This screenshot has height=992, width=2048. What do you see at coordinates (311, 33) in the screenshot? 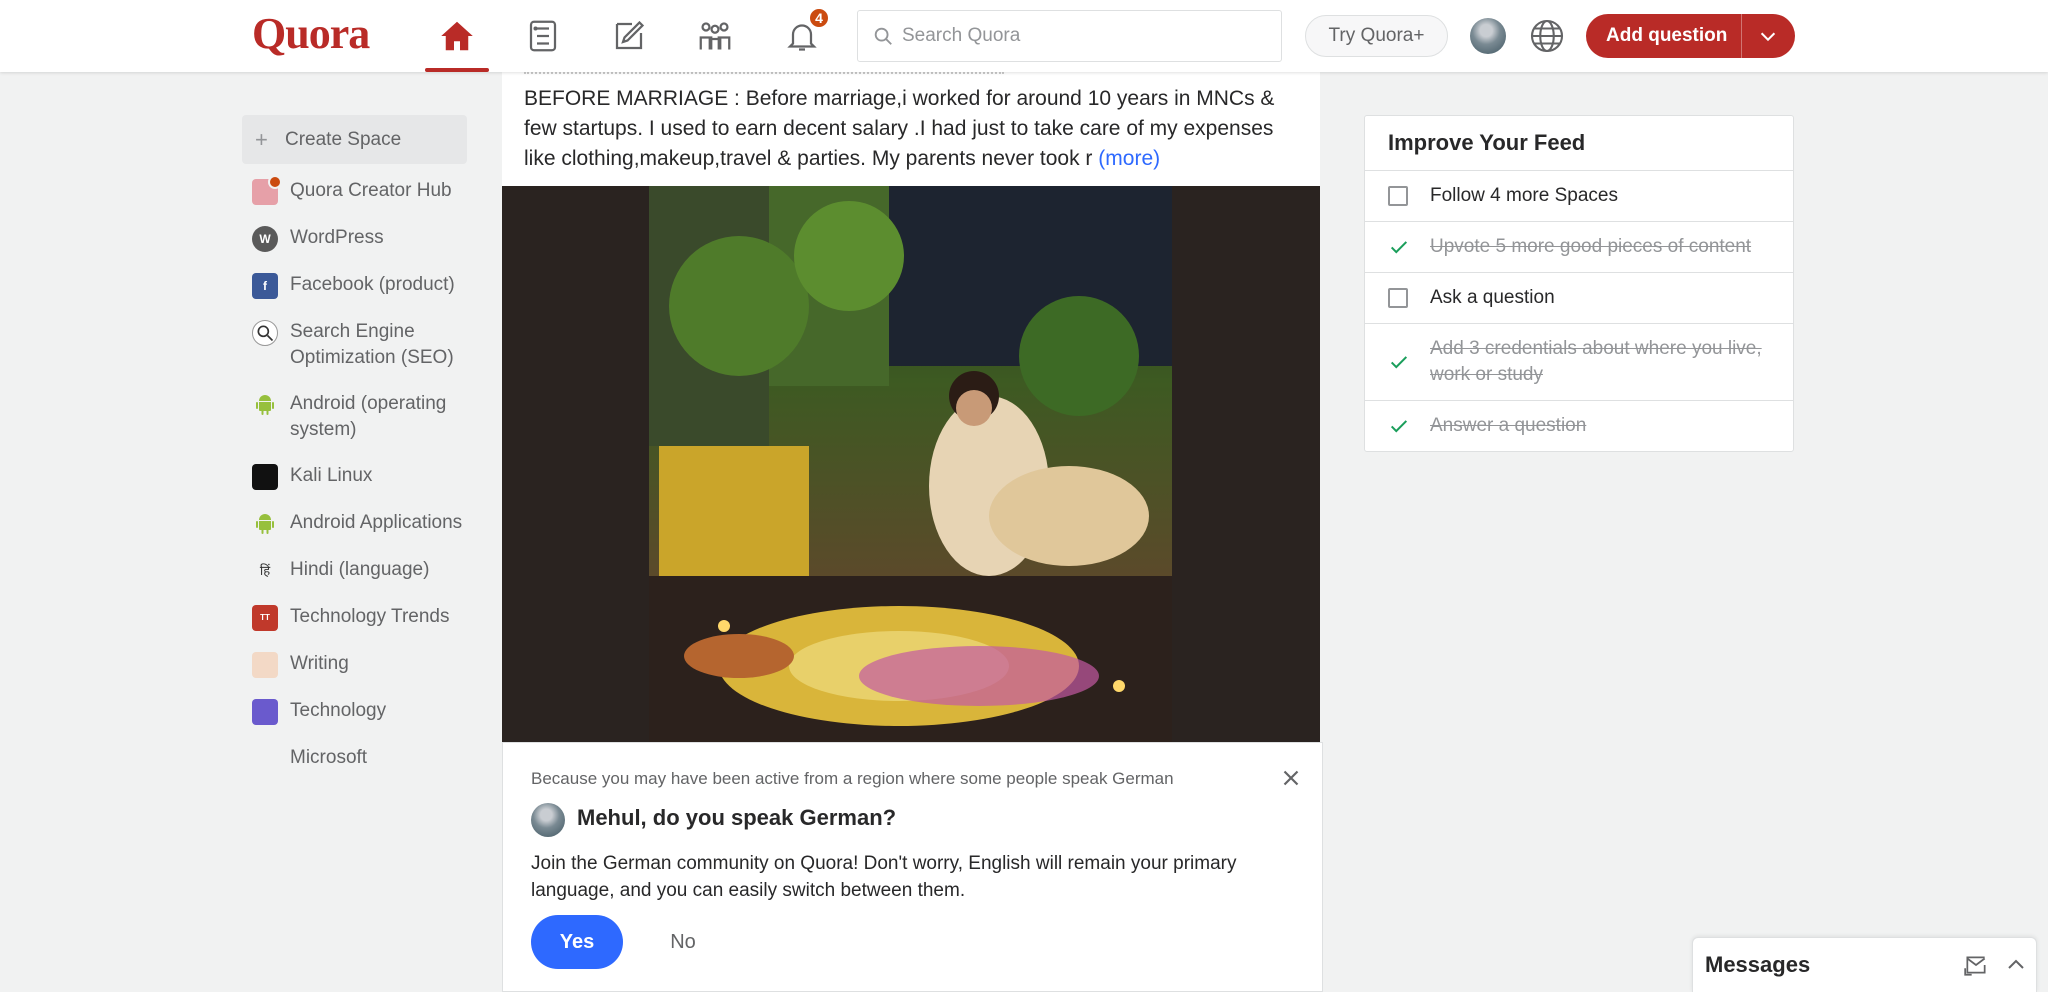
I see `quora-logo: Quora` at bounding box center [311, 33].